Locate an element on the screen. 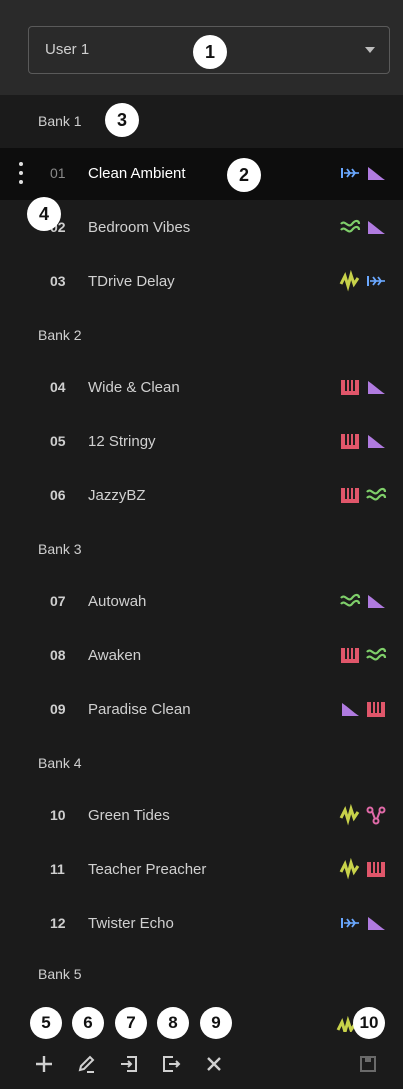 The height and width of the screenshot is (1089, 403). callout-2: 2 is located at coordinates (244, 175).